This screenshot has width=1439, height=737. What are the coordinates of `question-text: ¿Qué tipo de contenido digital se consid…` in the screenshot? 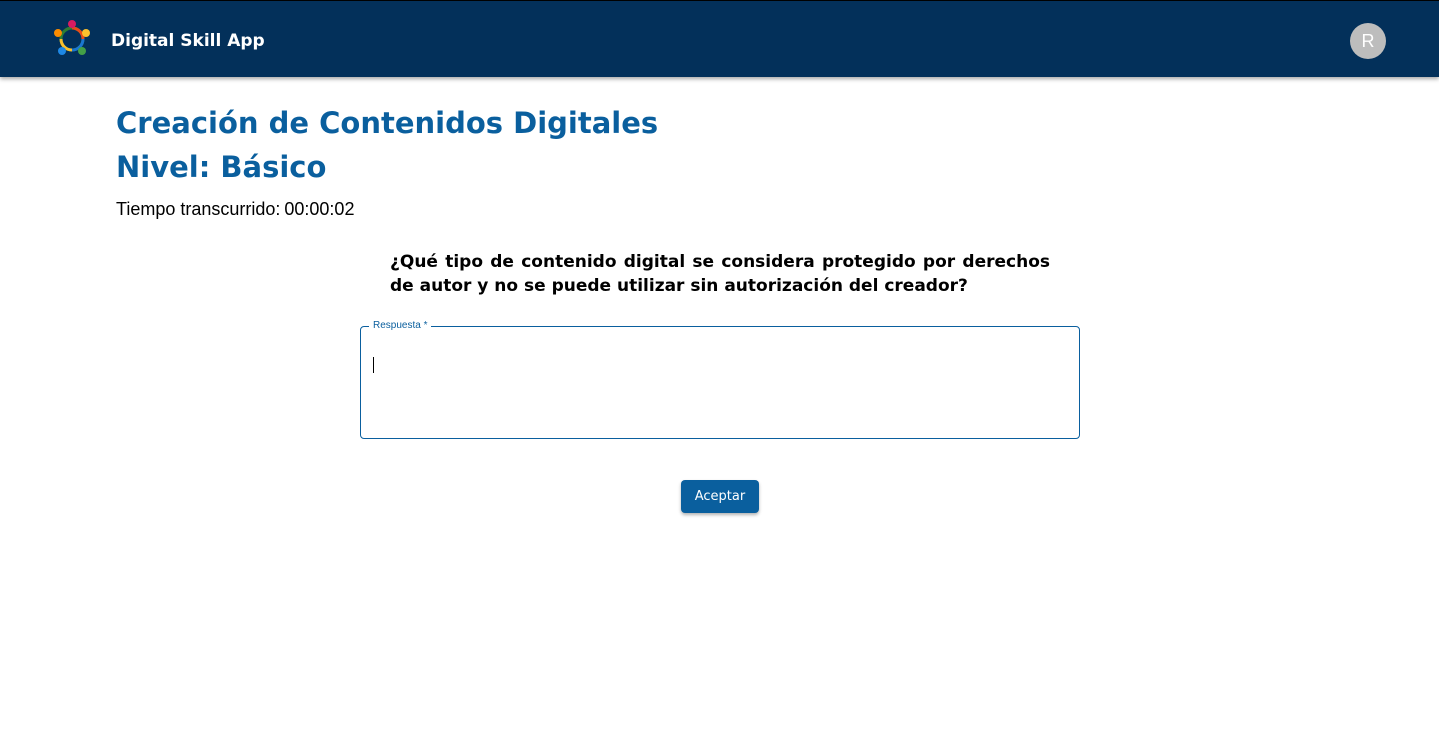 It's located at (720, 274).